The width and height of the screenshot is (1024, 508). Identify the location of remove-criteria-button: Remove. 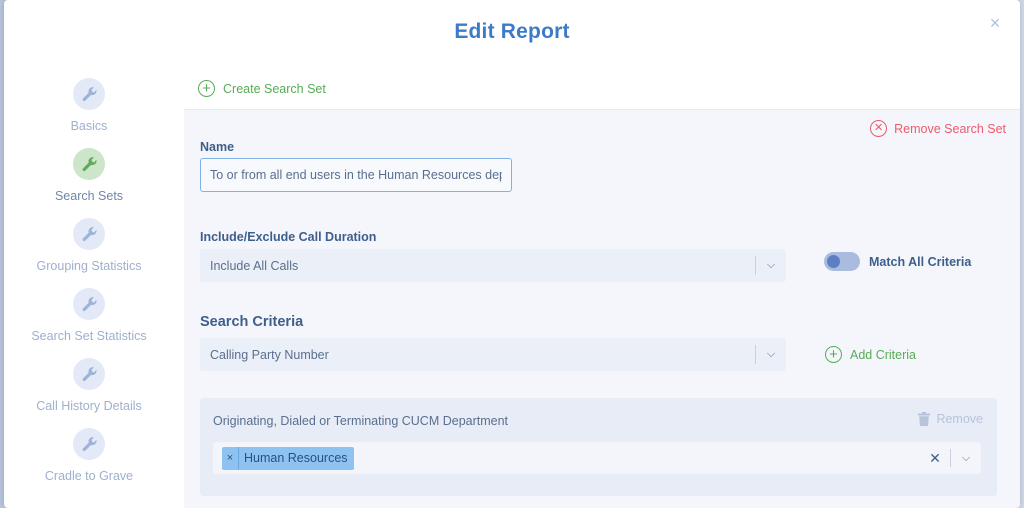
(950, 419).